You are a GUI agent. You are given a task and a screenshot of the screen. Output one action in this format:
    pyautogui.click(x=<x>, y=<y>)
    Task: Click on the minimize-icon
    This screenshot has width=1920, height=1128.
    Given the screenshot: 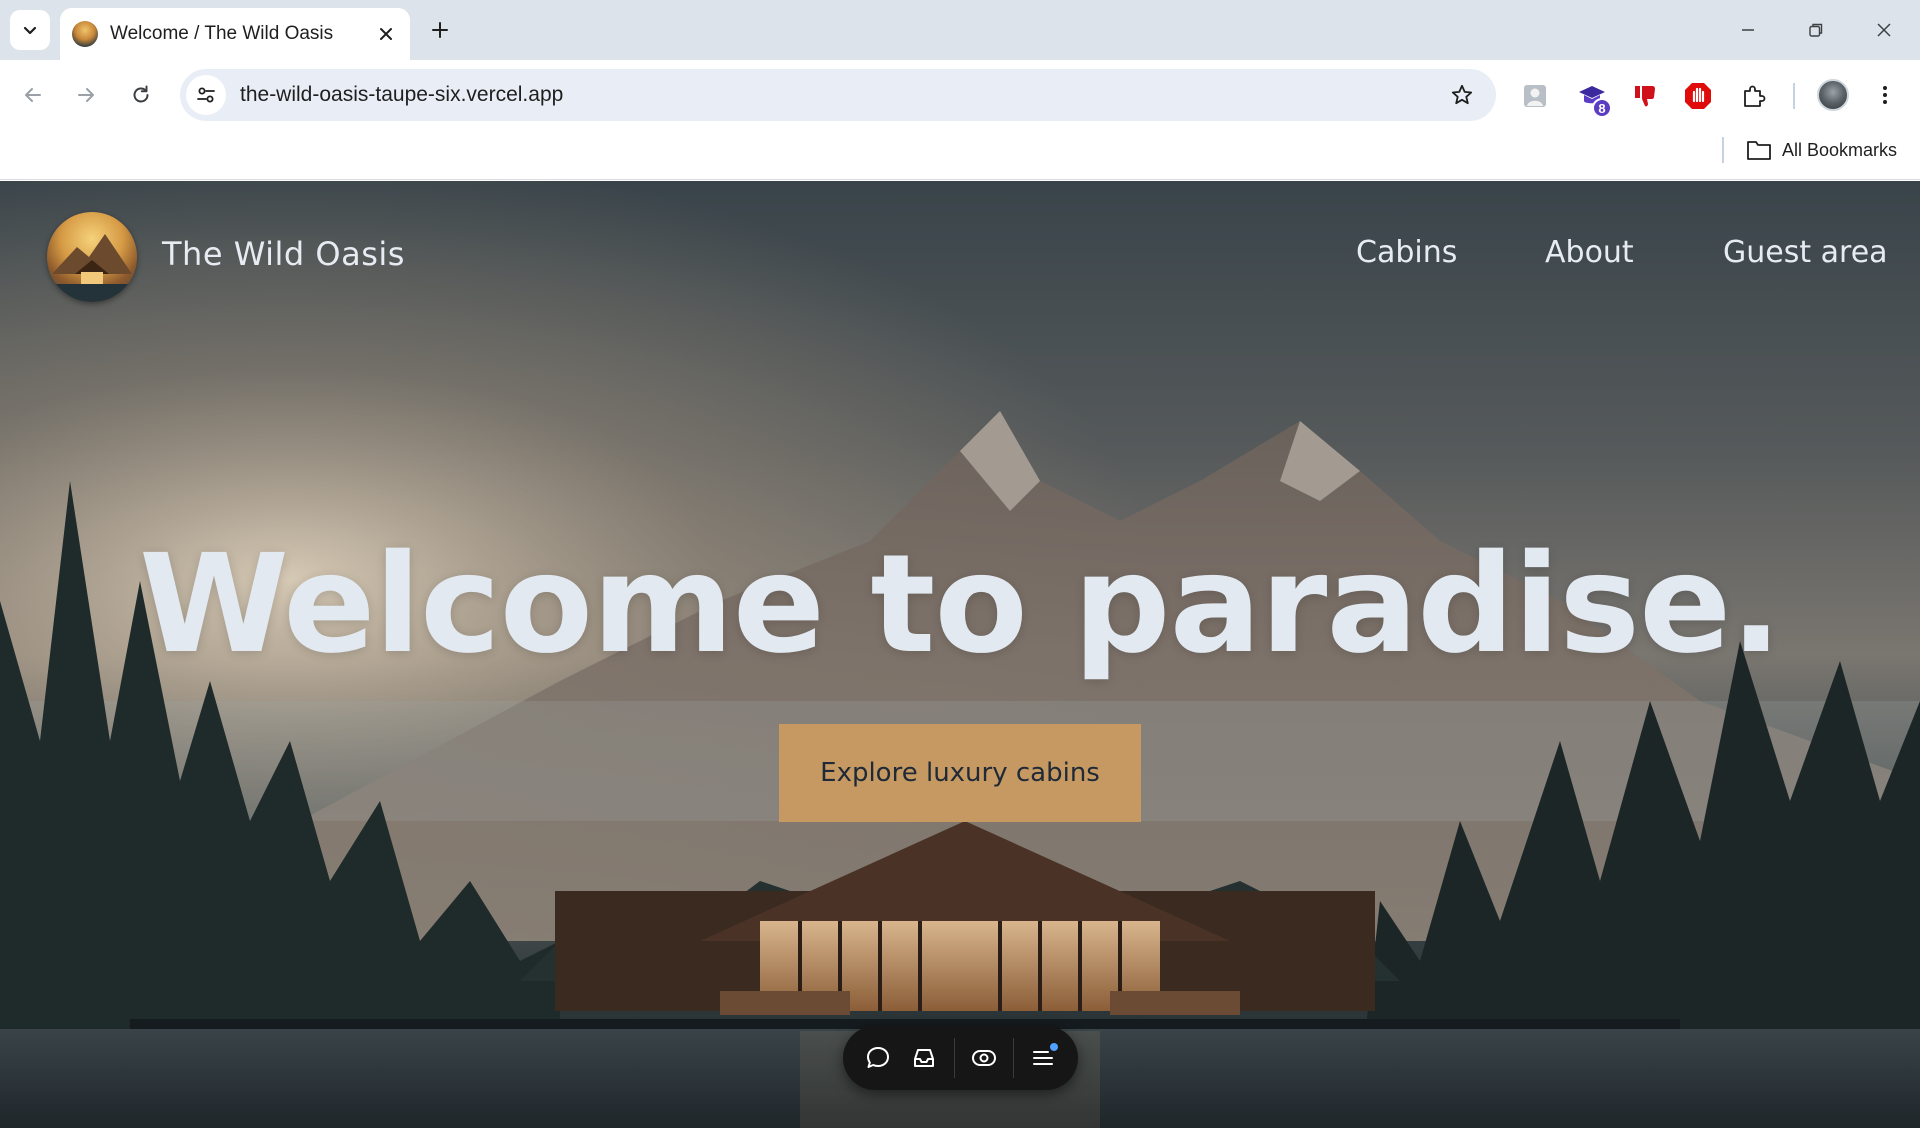 What is the action you would take?
    pyautogui.click(x=1748, y=30)
    